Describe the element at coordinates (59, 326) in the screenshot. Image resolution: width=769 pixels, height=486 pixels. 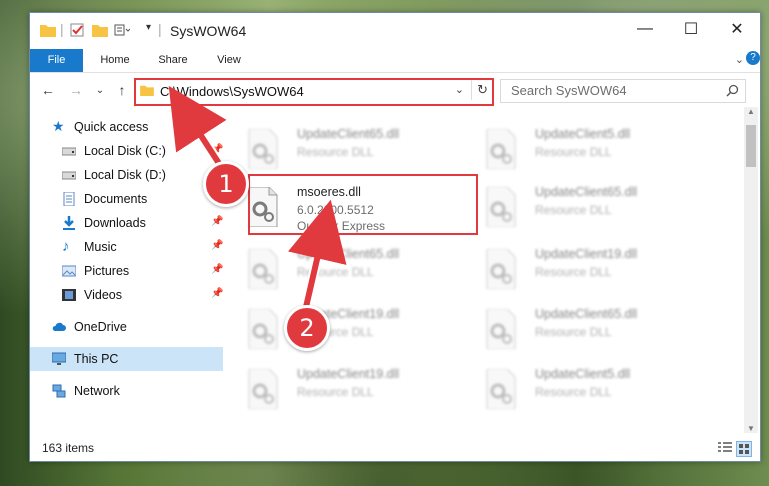
I see `cloud-icon` at that location.